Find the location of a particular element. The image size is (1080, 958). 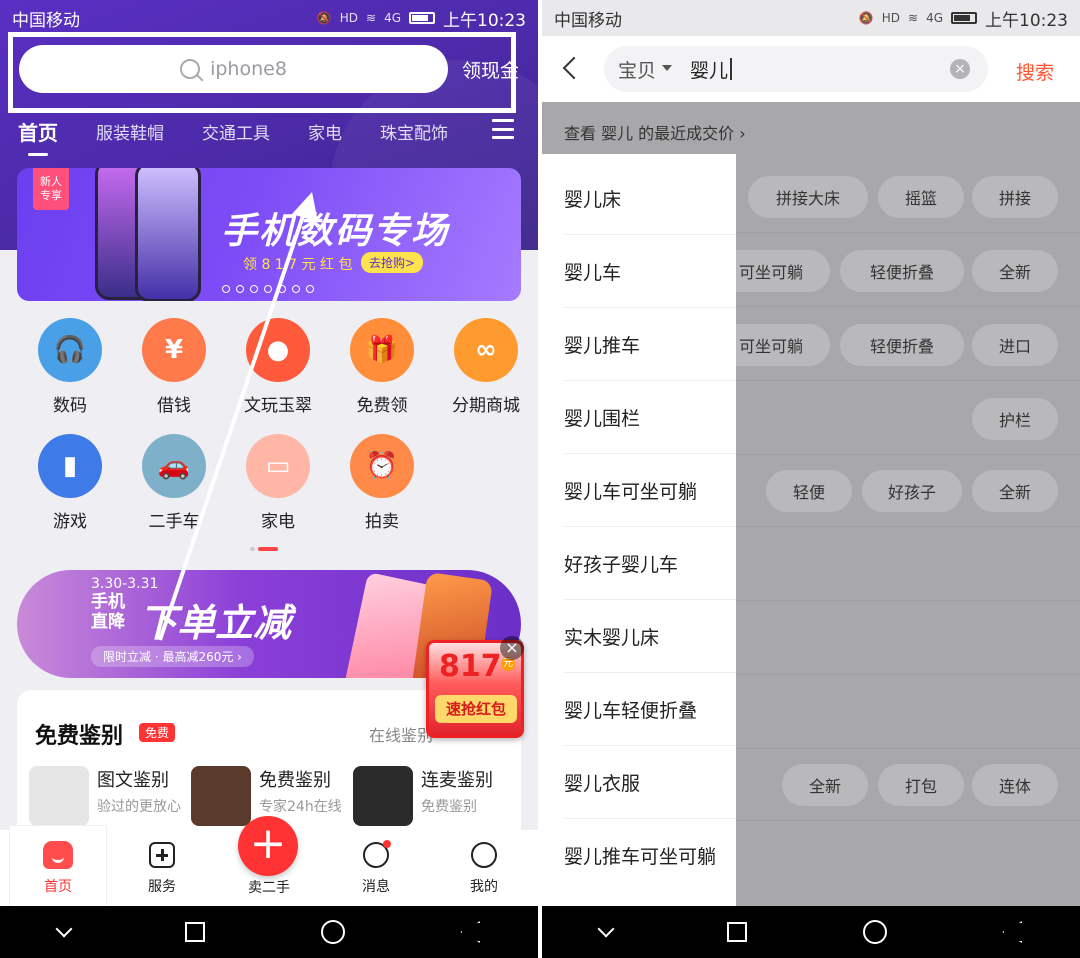

suggestion-item: 婴儿推车 is located at coordinates (650, 344).